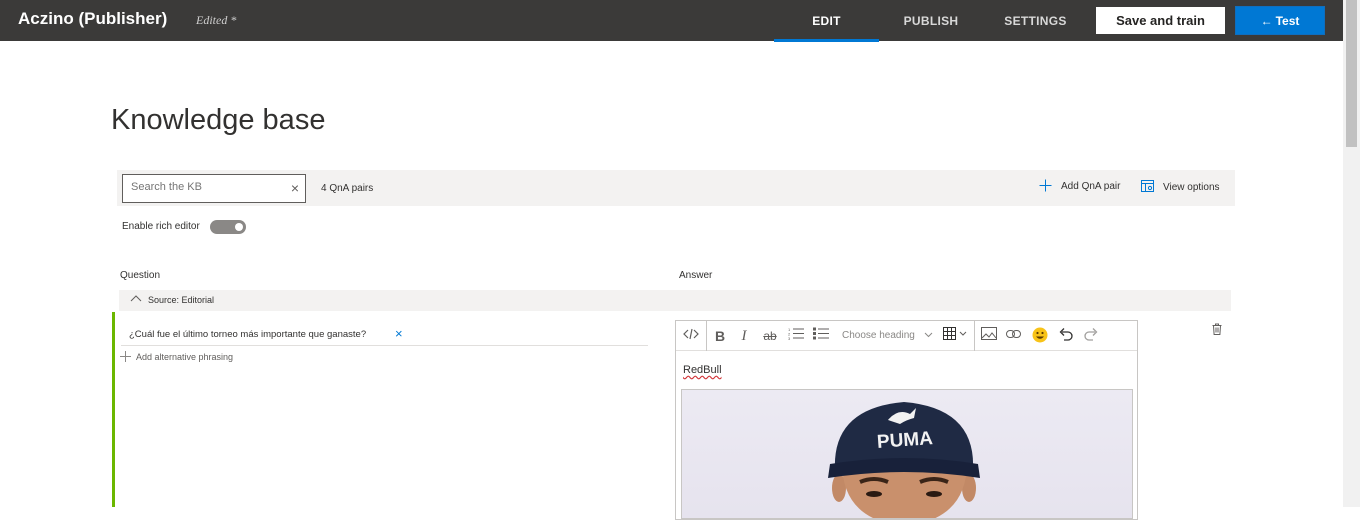 The height and width of the screenshot is (520, 1360). I want to click on question-column-header: Question, so click(140, 275).